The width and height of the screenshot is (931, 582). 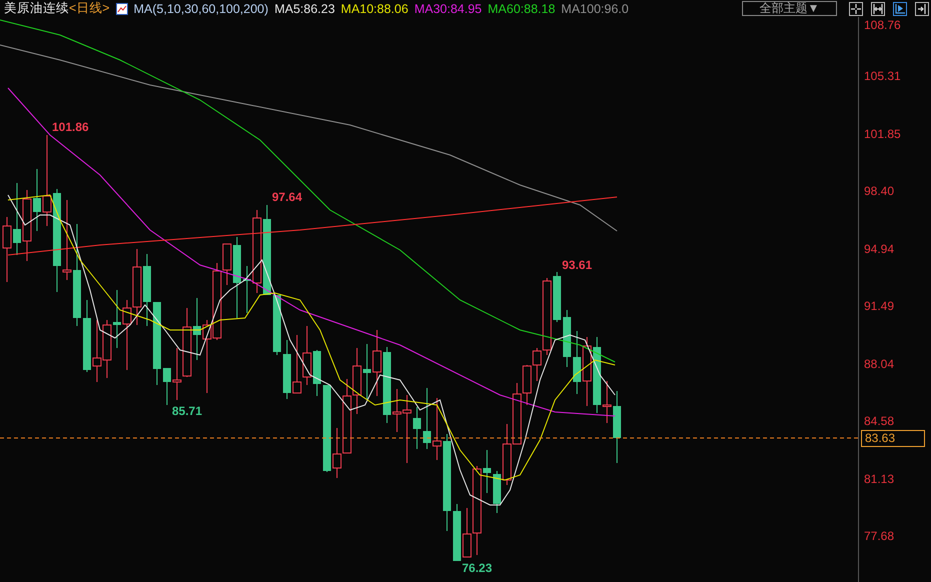 I want to click on price-label: 88.04, so click(x=879, y=363).